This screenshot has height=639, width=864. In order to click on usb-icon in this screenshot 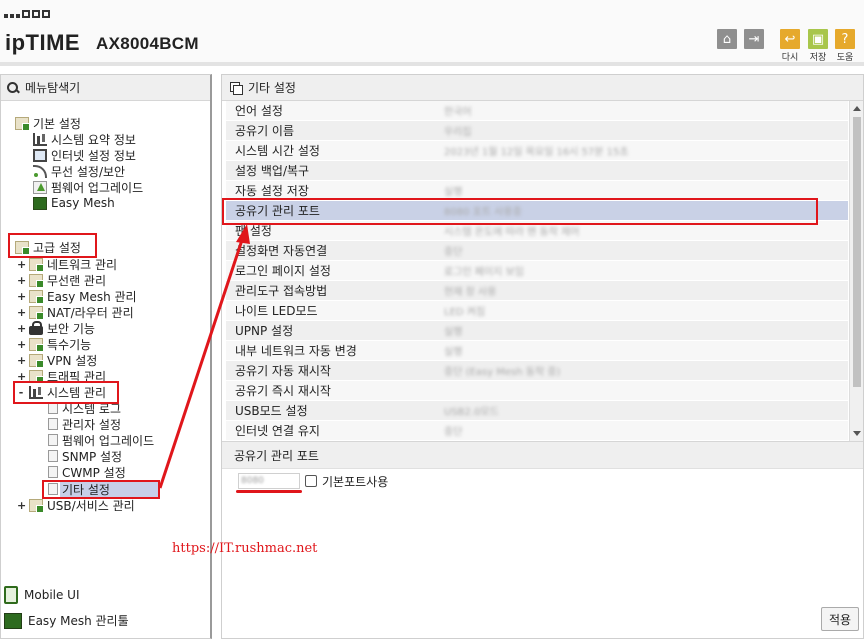, I will do `click(36, 505)`.